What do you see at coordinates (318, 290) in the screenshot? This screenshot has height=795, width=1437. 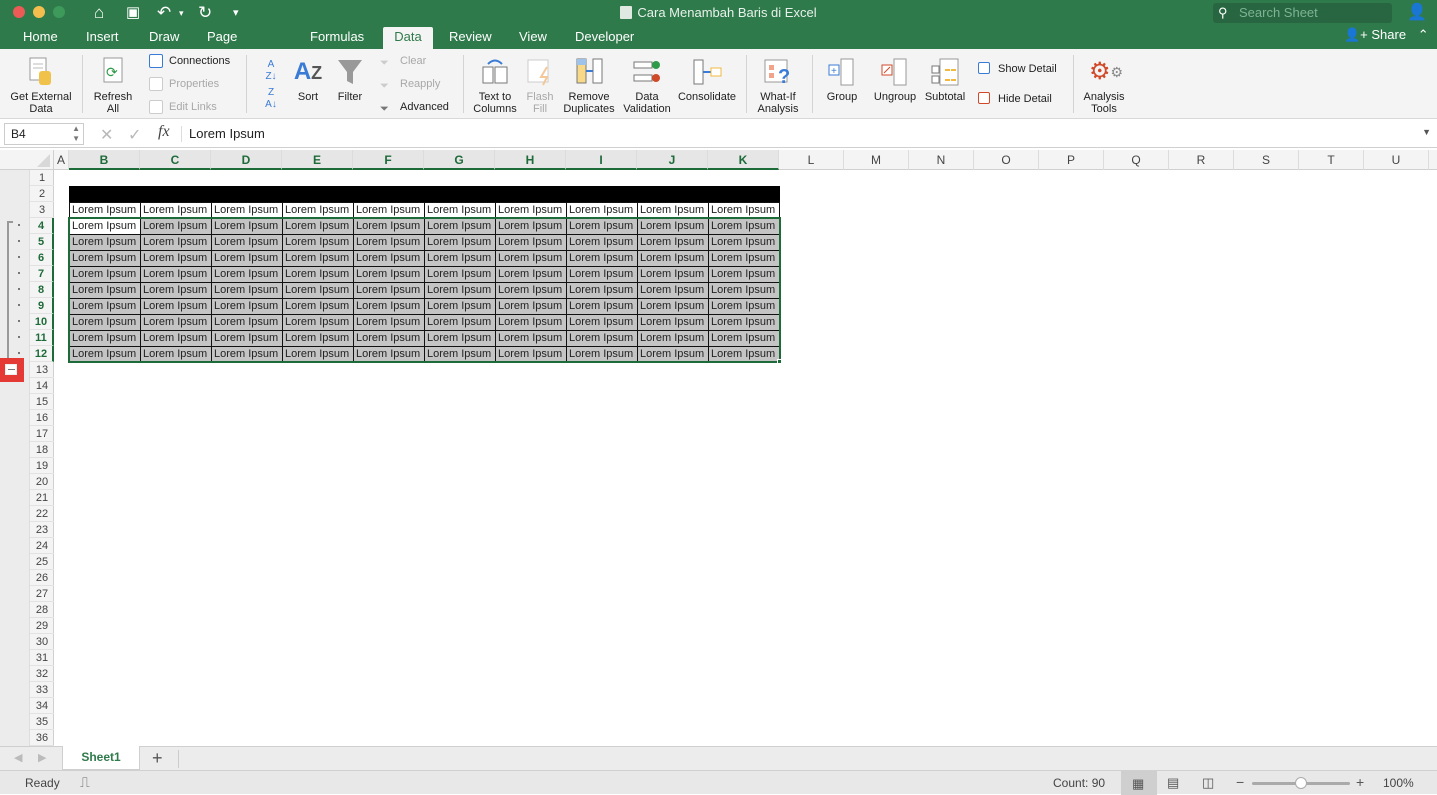 I see `cell-e8: Lorem Ipsum` at bounding box center [318, 290].